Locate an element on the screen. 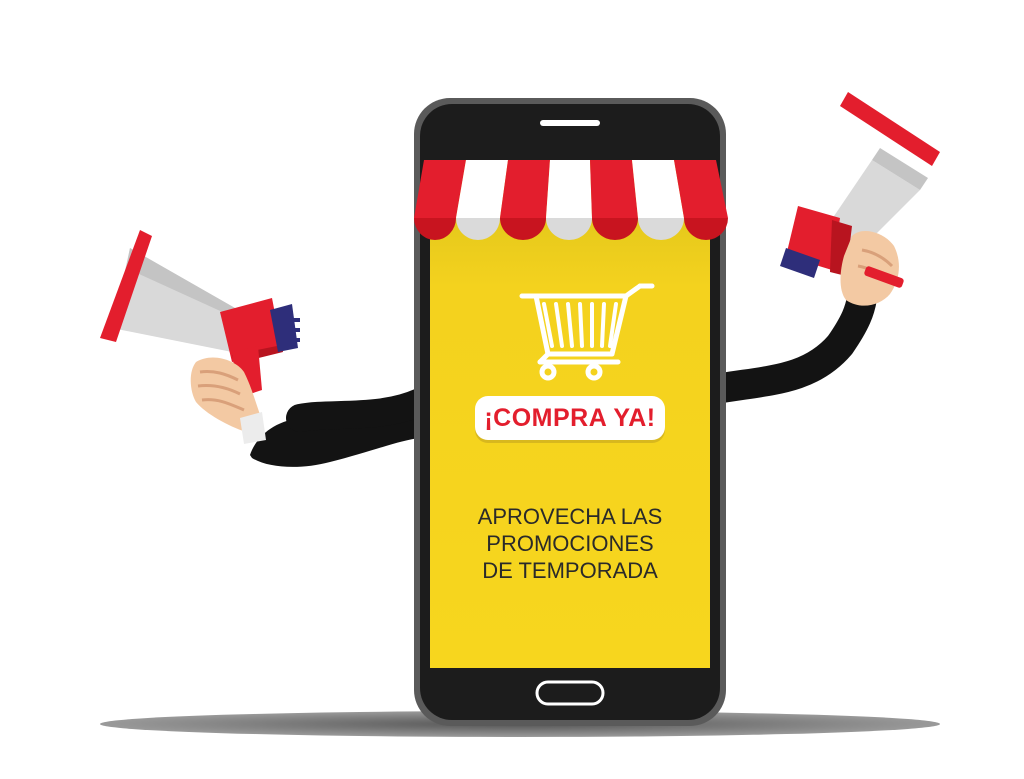 This screenshot has width=1024, height=779. left-arm is located at coordinates (342, 427).